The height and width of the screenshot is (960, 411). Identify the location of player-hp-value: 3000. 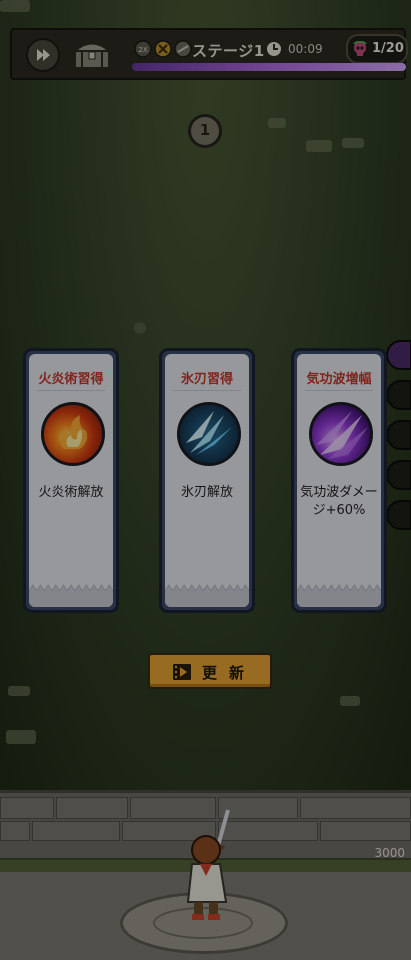
(389, 853).